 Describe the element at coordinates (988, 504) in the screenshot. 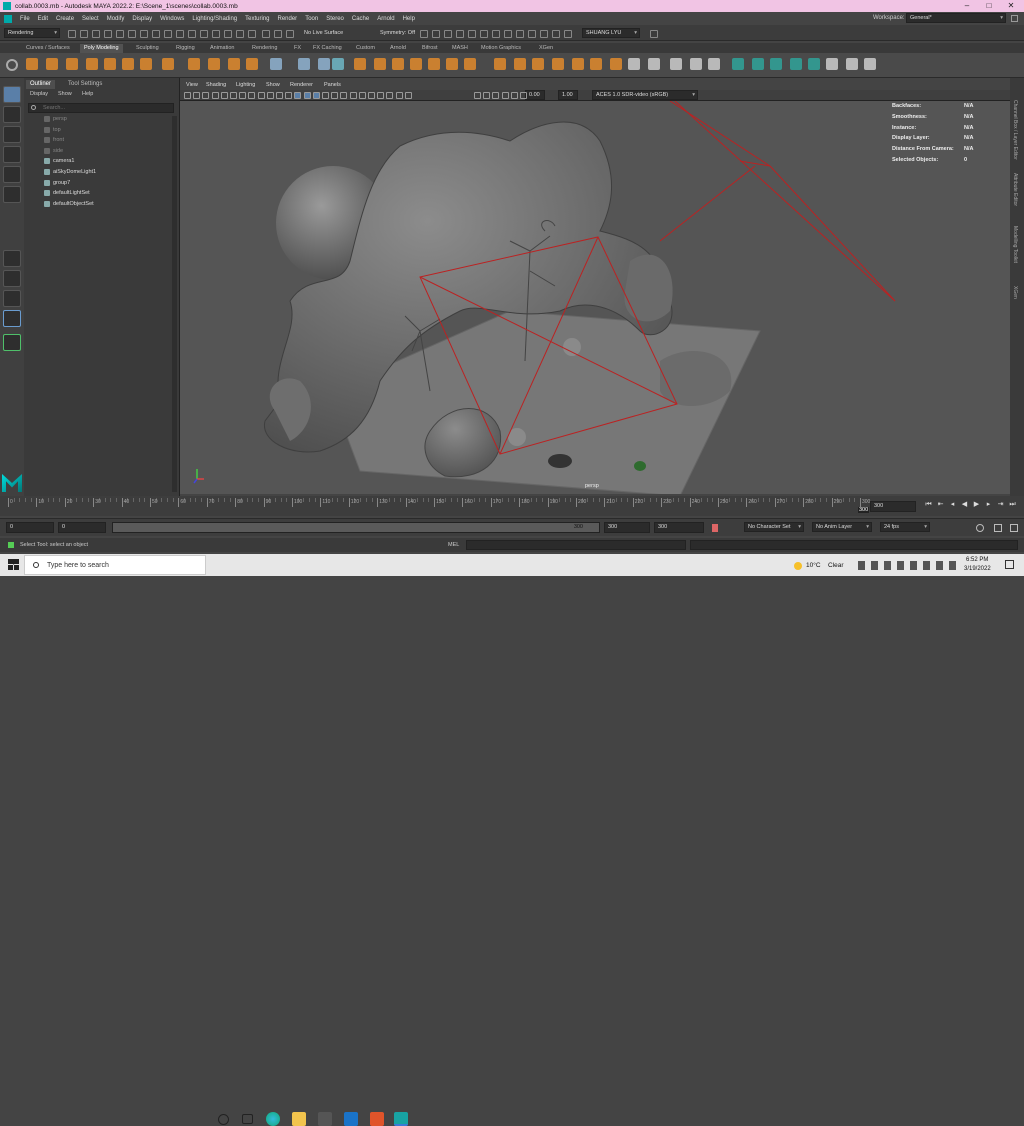

I see `step-forward-frame-icon: ▸` at that location.